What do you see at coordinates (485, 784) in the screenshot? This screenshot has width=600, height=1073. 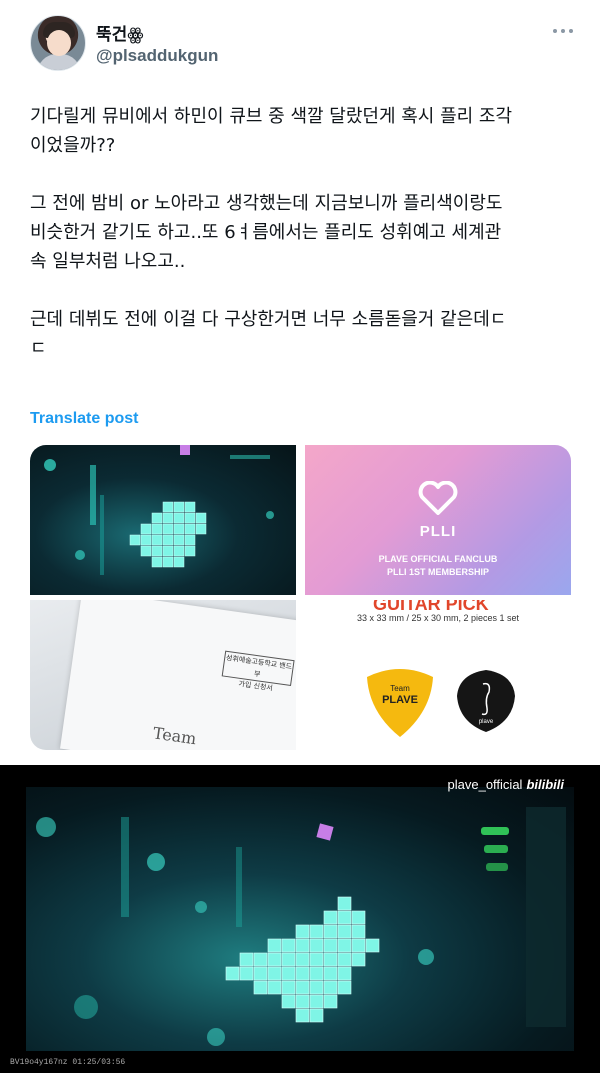 I see `watermark-account: plave_official` at bounding box center [485, 784].